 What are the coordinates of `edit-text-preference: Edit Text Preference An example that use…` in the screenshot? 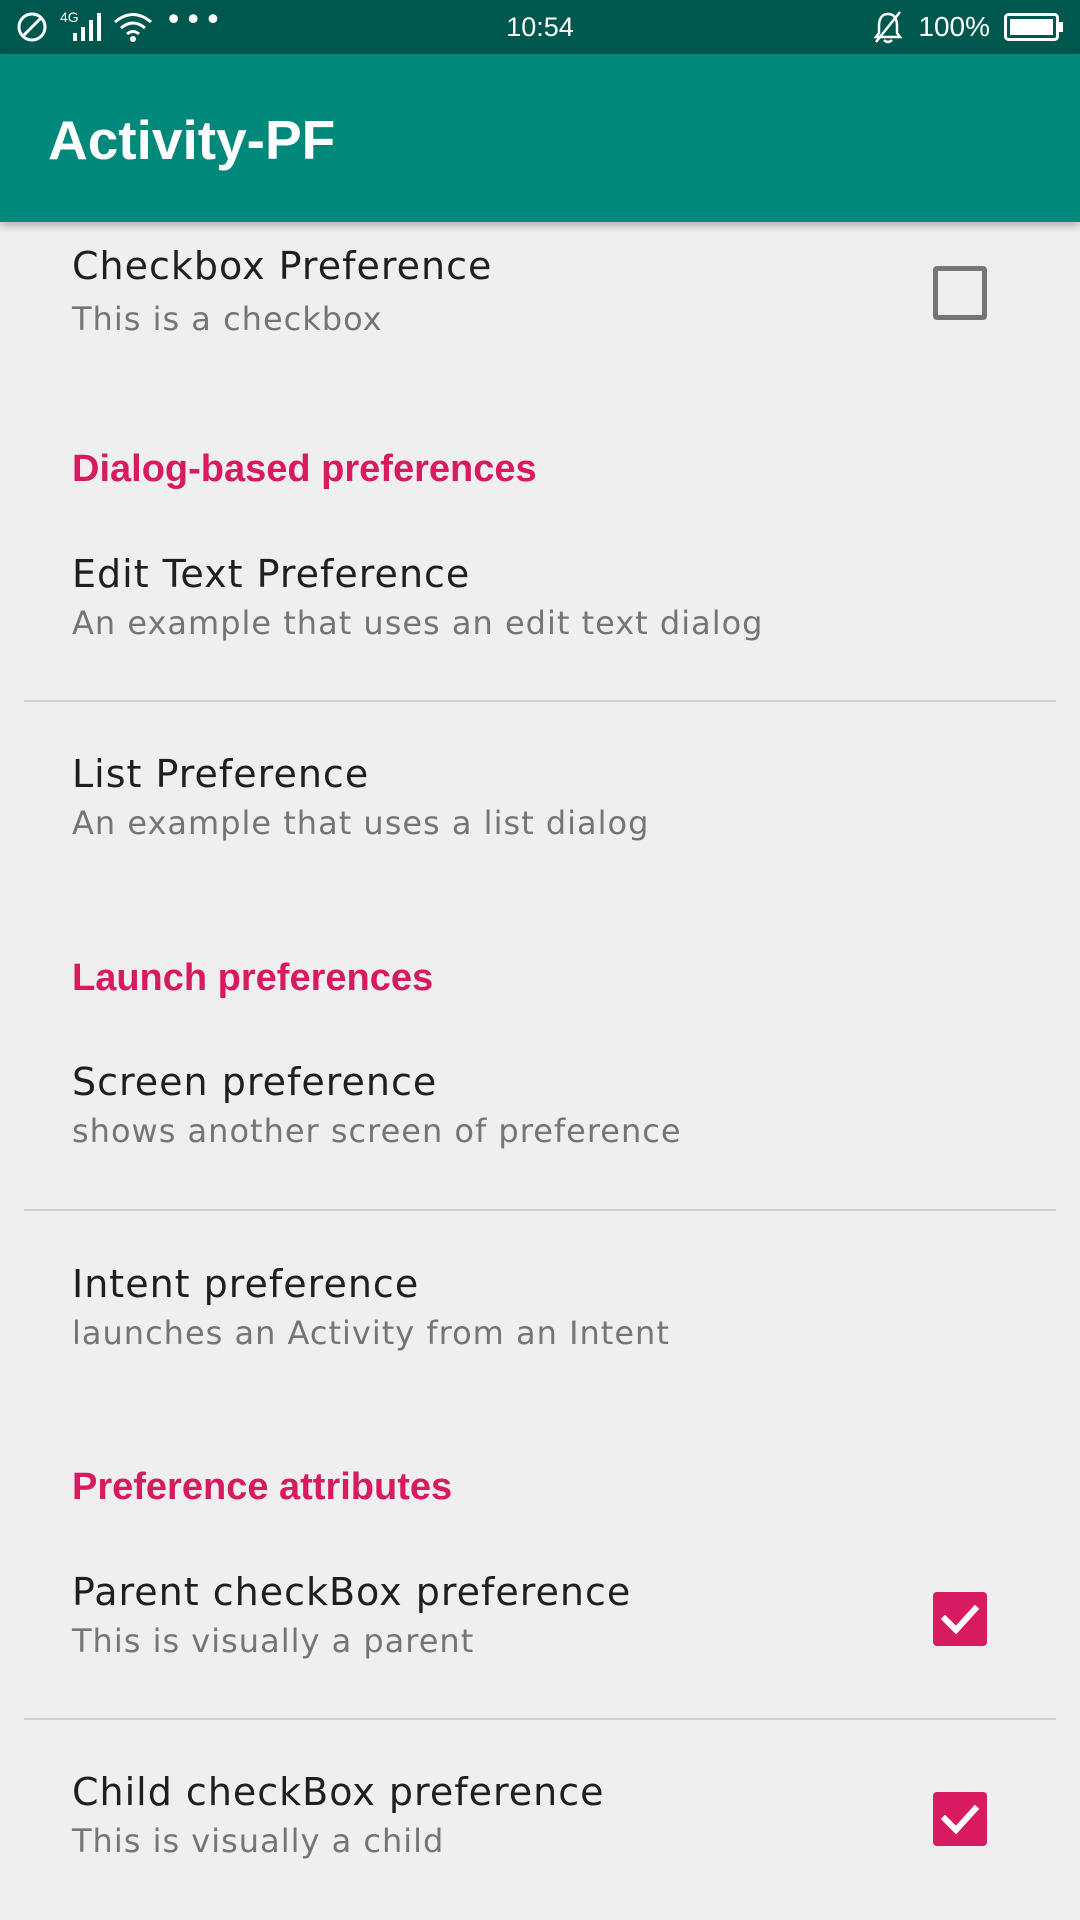 It's located at (540, 620).